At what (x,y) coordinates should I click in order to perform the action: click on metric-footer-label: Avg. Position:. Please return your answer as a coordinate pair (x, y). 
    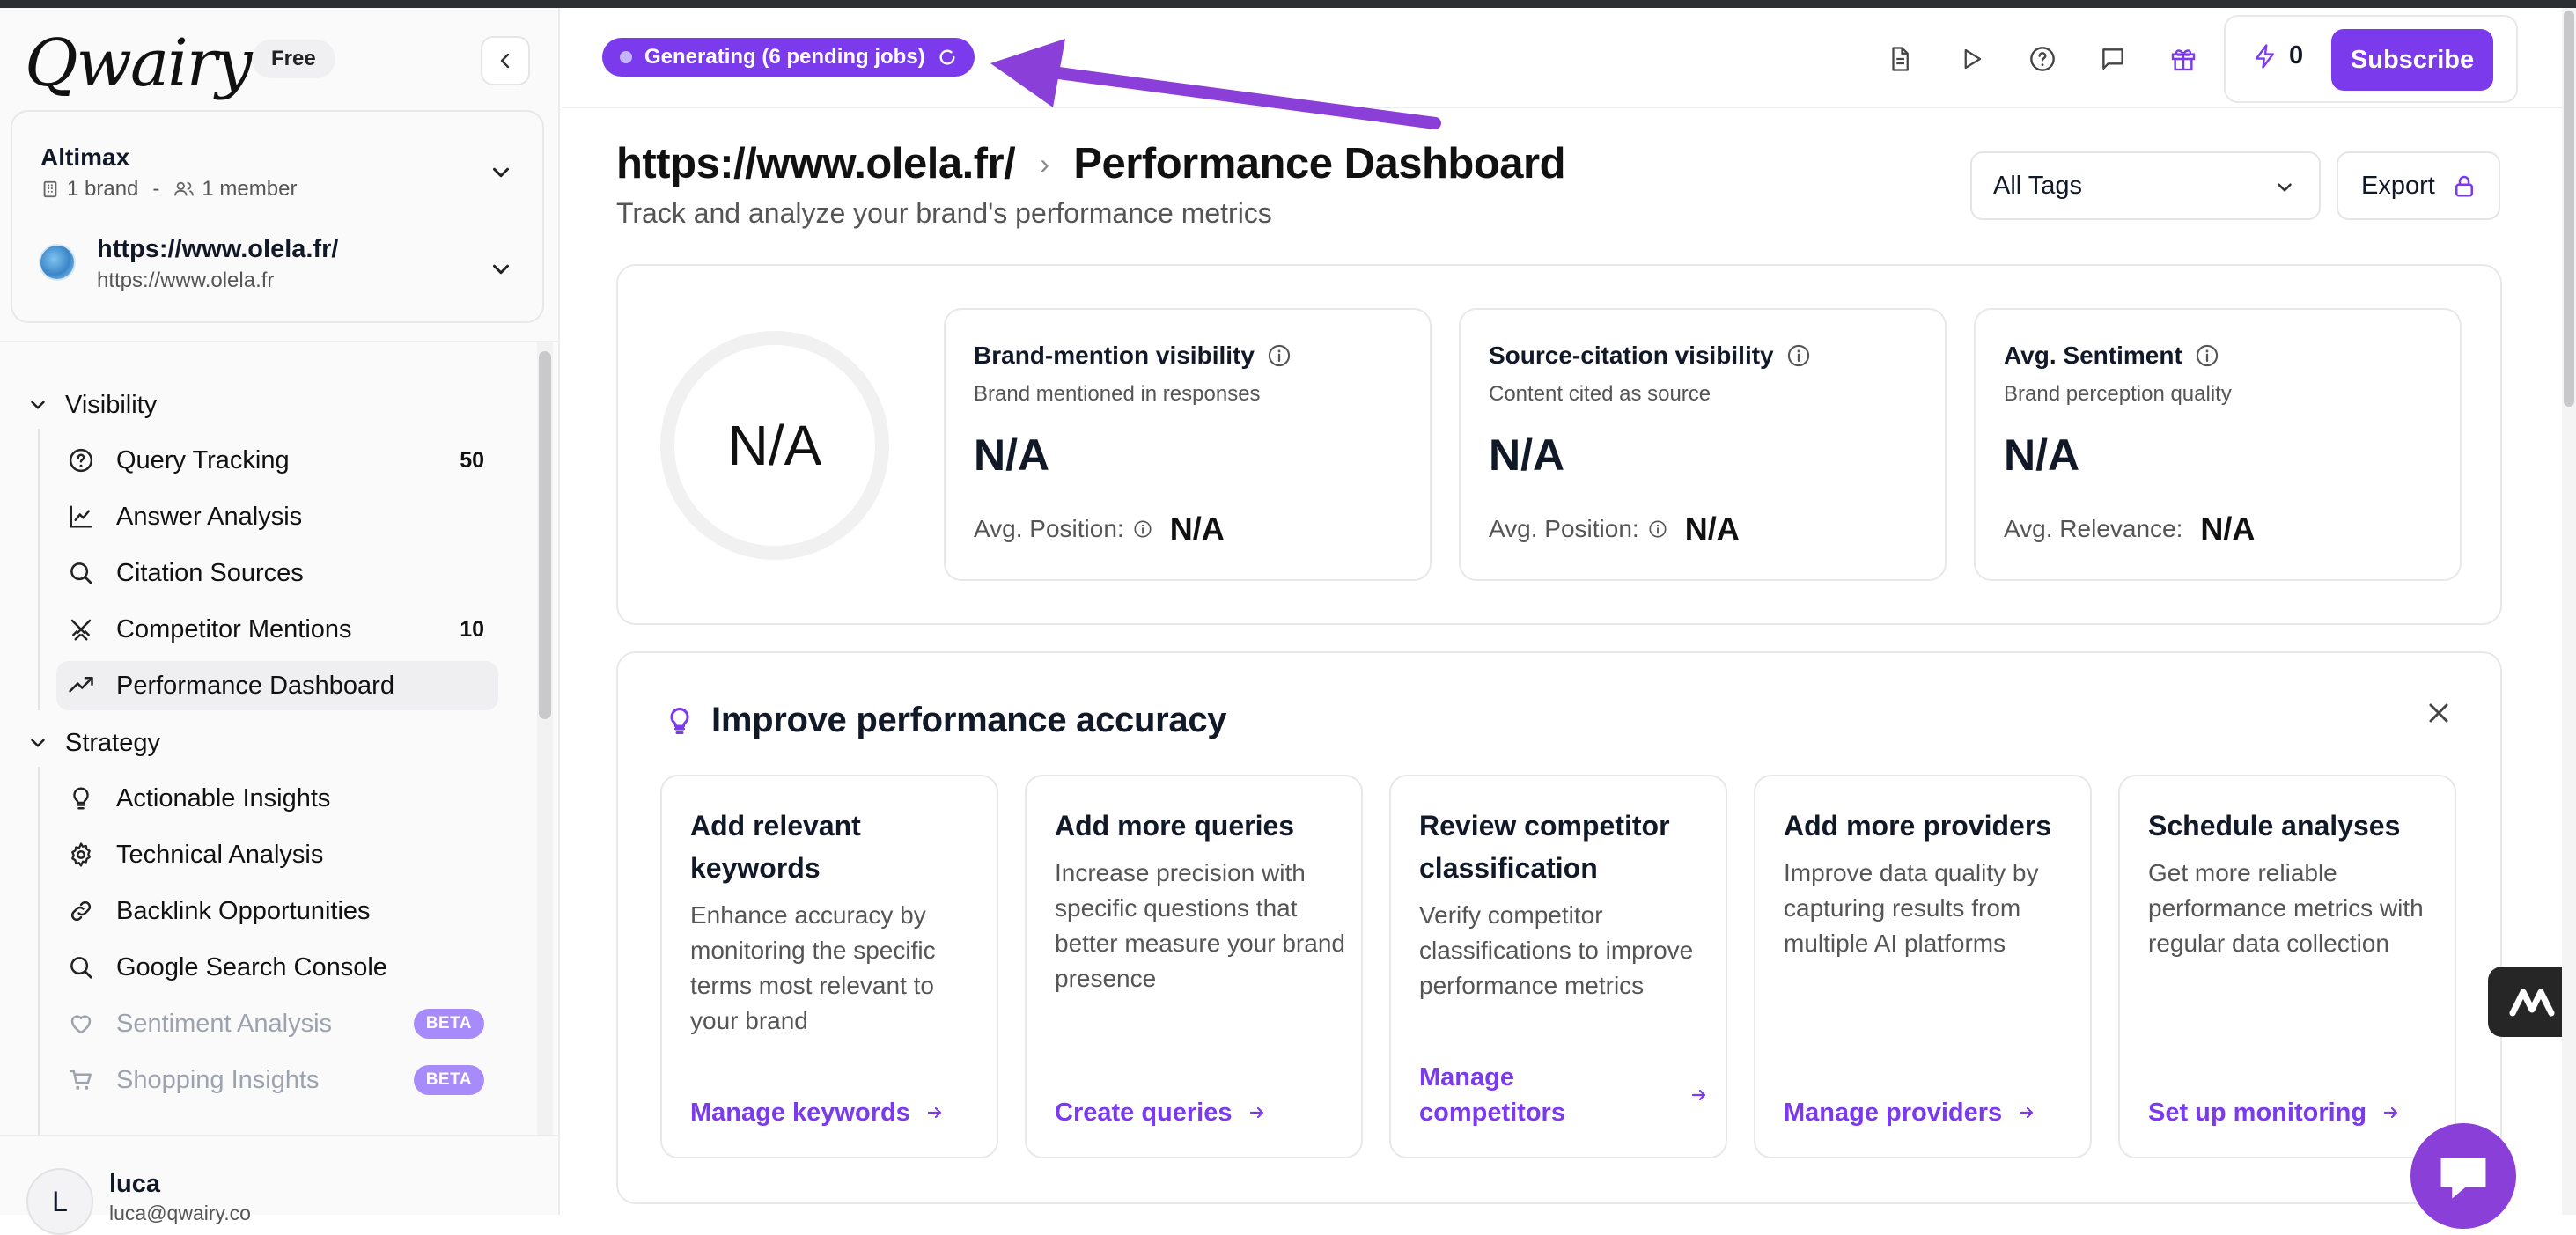
    Looking at the image, I should click on (1564, 528).